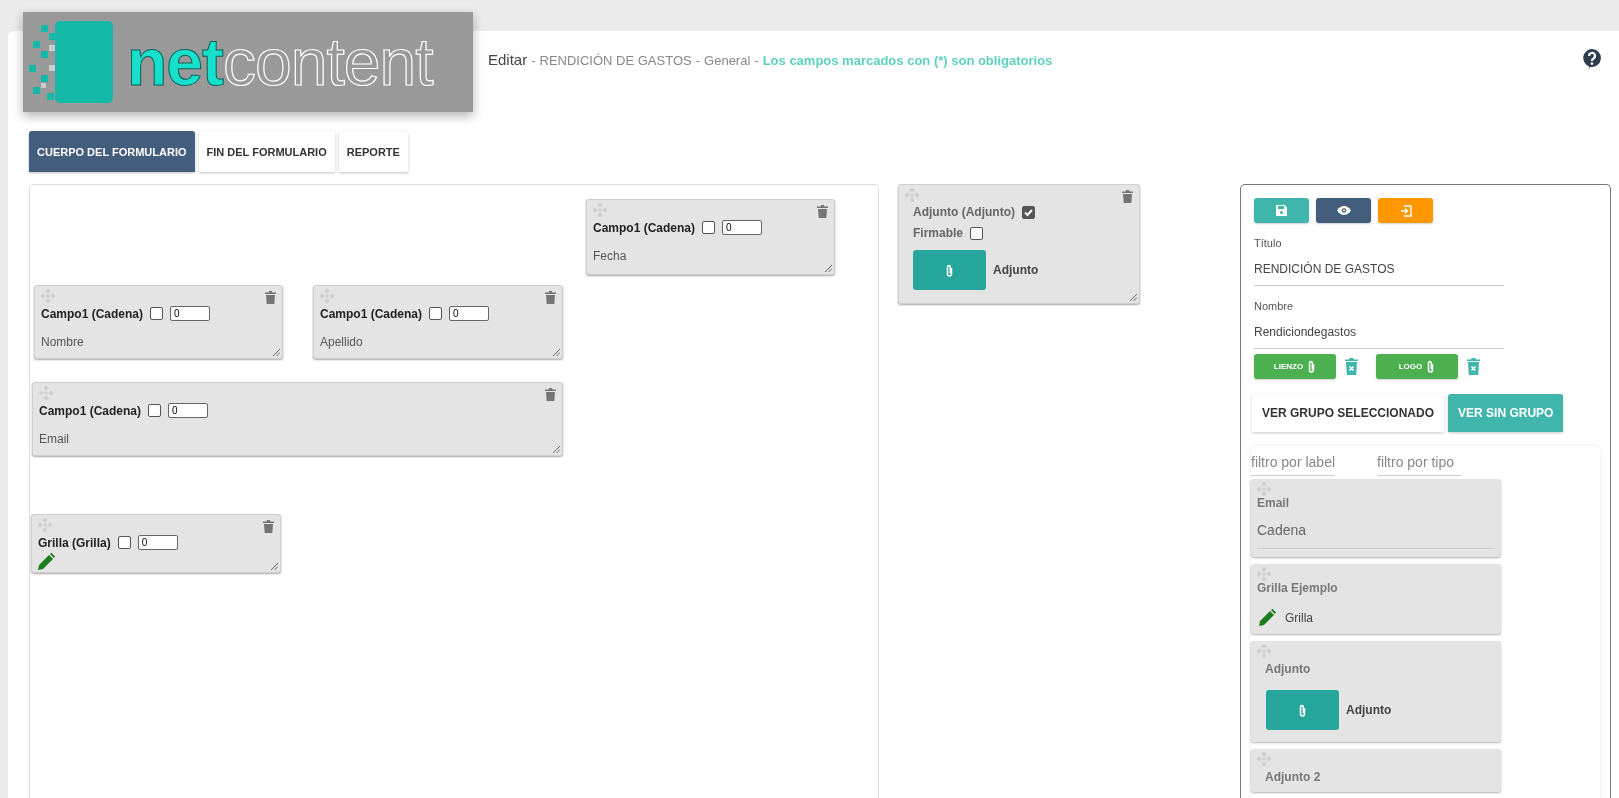  Describe the element at coordinates (373, 151) in the screenshot. I see `tab: REPORTE` at that location.